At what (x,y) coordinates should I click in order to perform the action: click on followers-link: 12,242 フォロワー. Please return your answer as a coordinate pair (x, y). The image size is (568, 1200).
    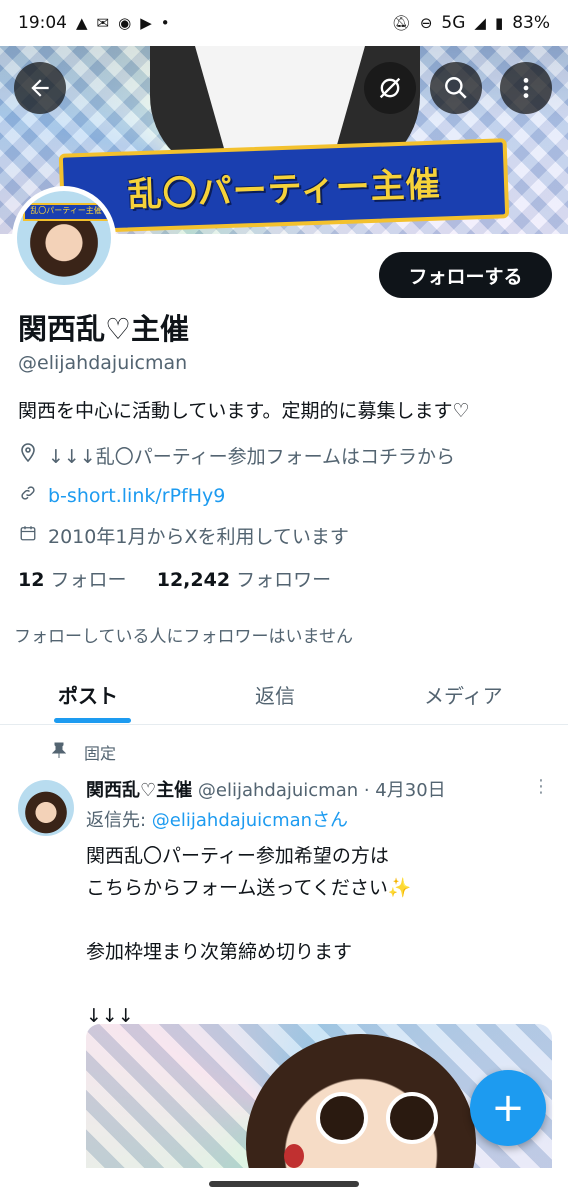
    Looking at the image, I should click on (244, 580).